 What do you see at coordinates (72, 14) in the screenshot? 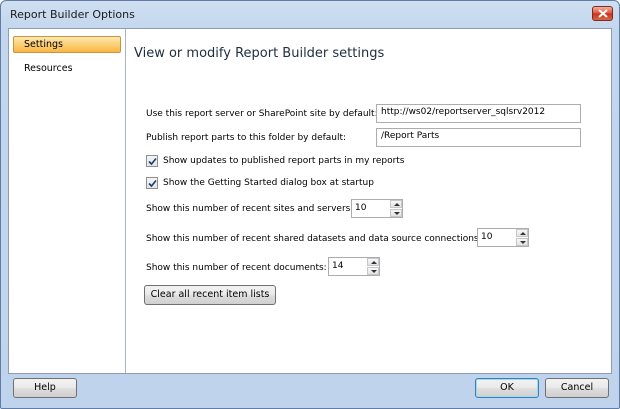
I see `window-title: Report Builder Options` at bounding box center [72, 14].